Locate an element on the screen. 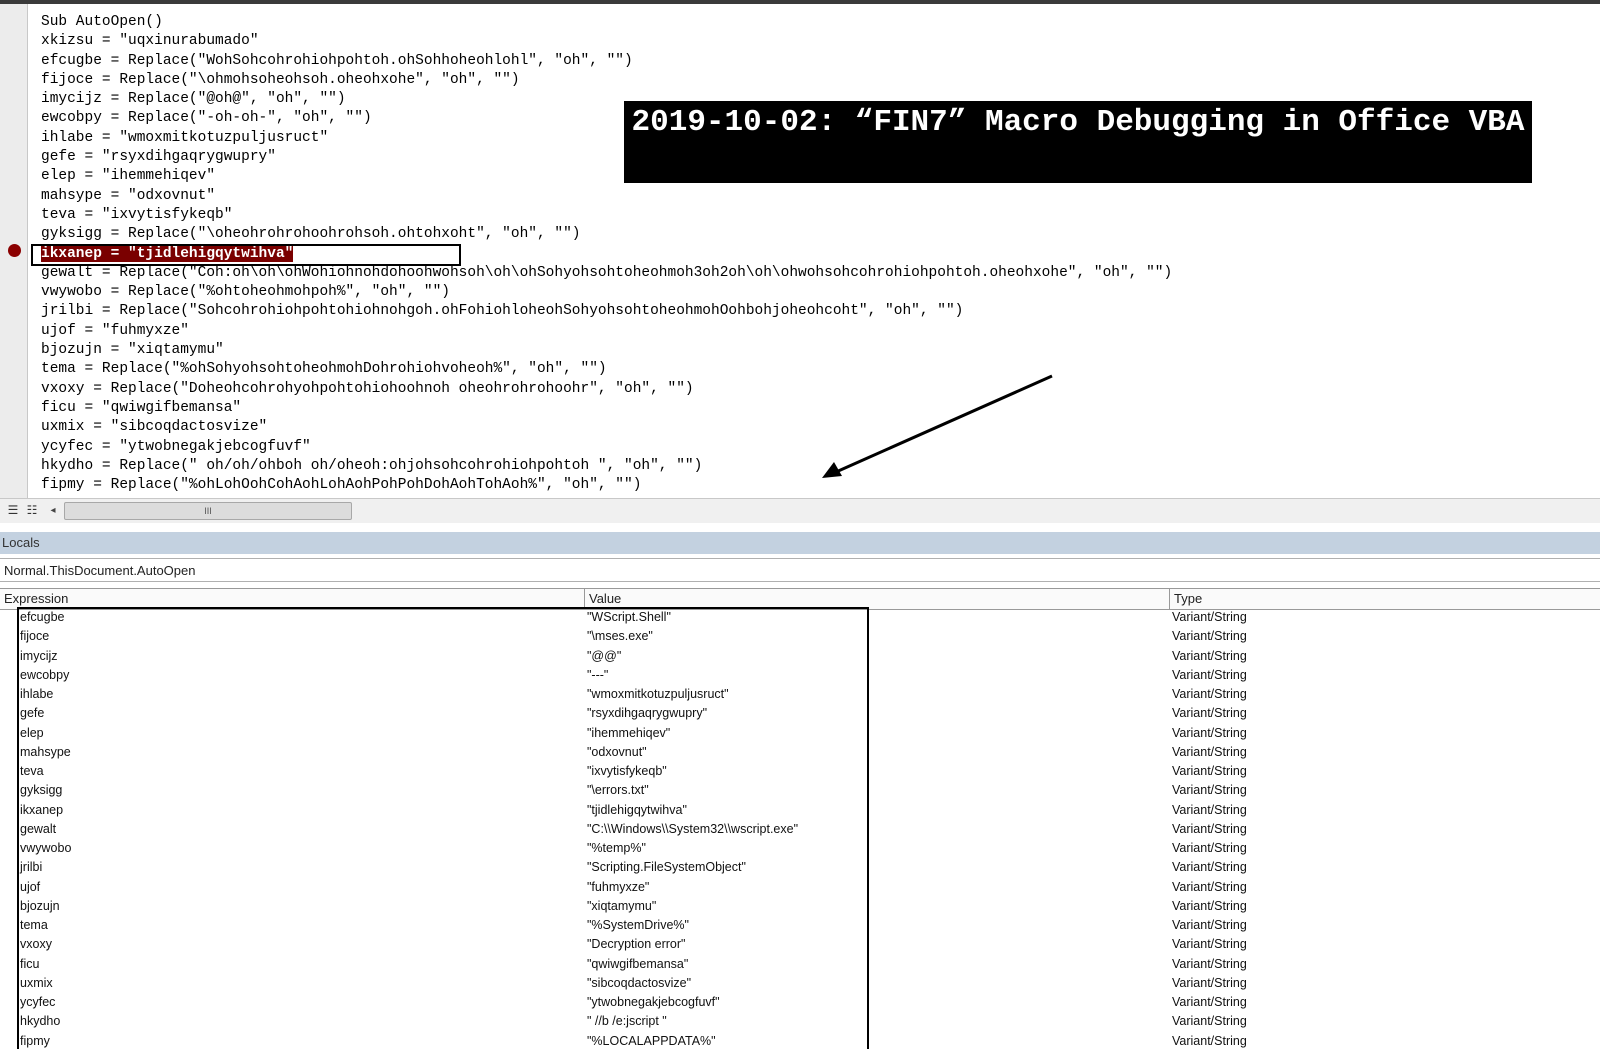 Image resolution: width=1600 pixels, height=1051 pixels. code-line: teva = "ixvytisfykeqb" is located at coordinates (606, 215).